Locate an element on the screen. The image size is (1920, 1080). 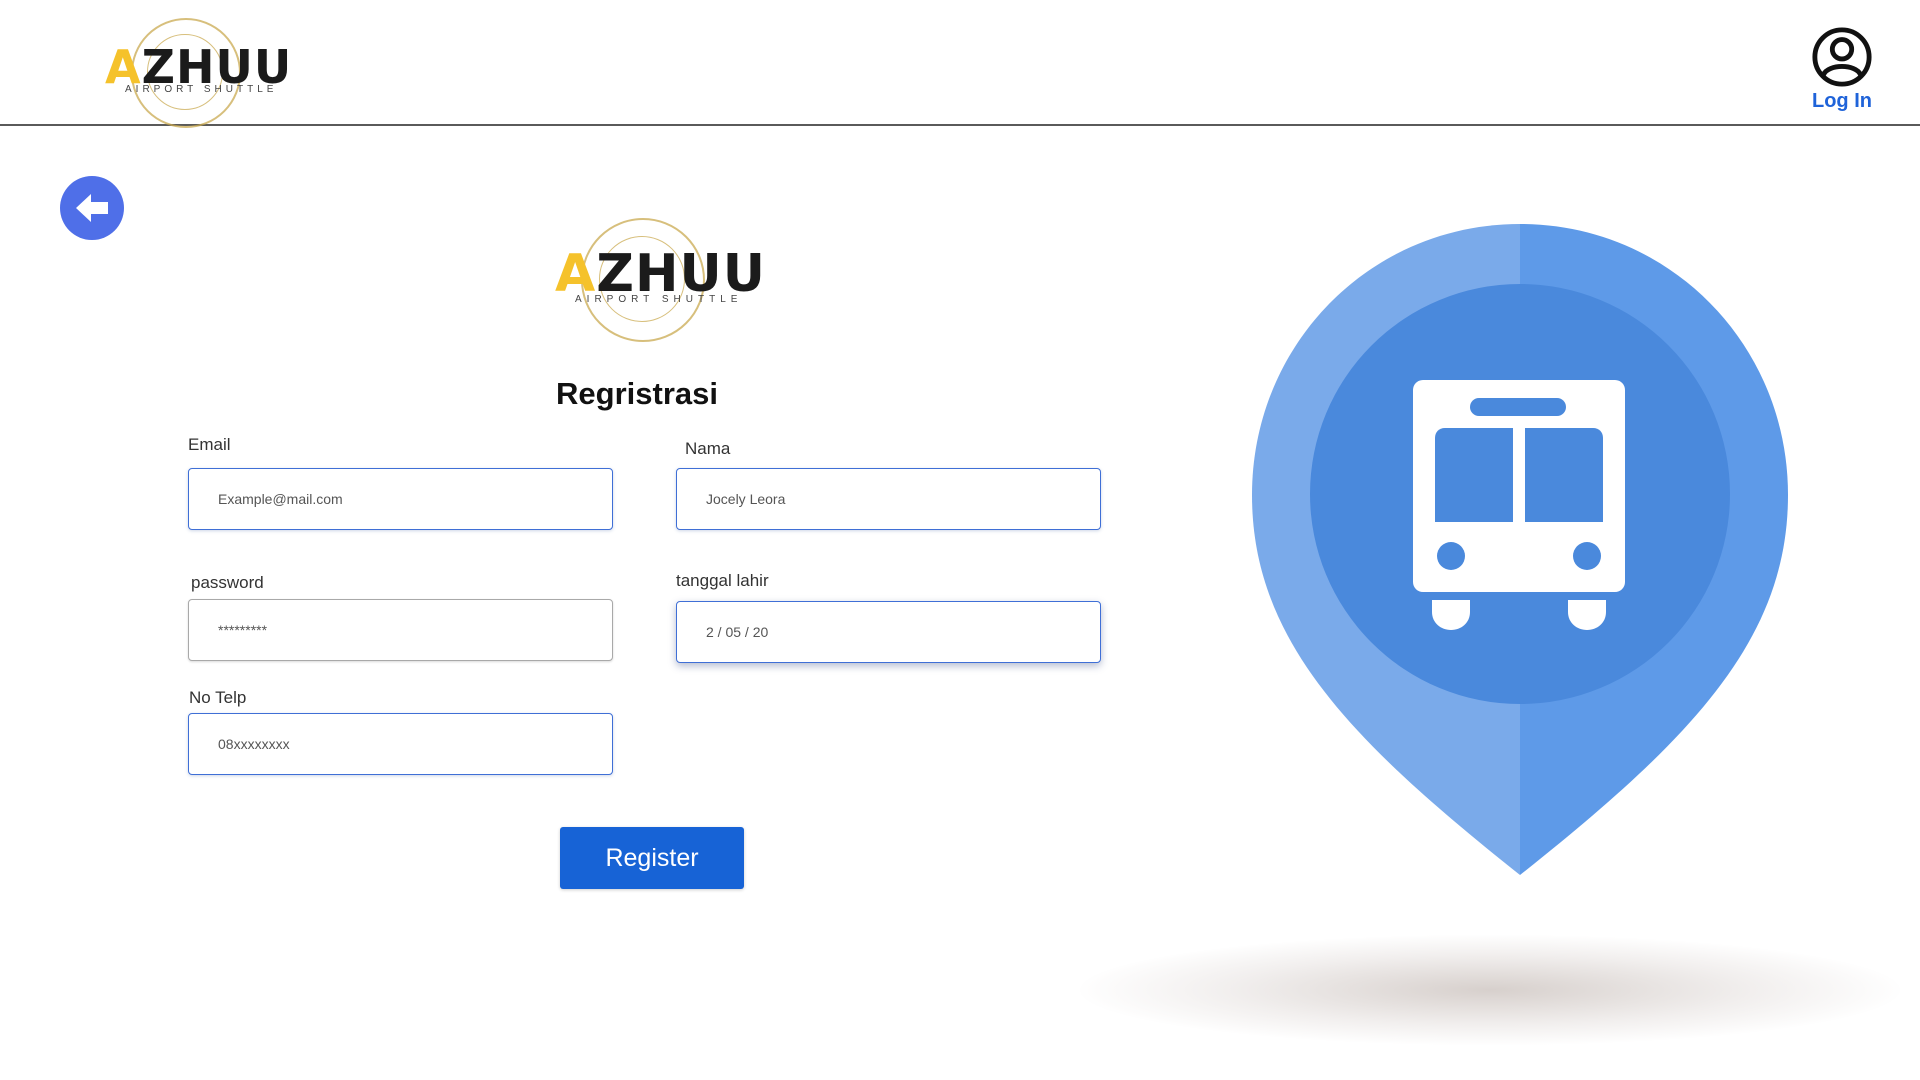
no-telp-field: 08xxxxxxxx is located at coordinates (400, 744).